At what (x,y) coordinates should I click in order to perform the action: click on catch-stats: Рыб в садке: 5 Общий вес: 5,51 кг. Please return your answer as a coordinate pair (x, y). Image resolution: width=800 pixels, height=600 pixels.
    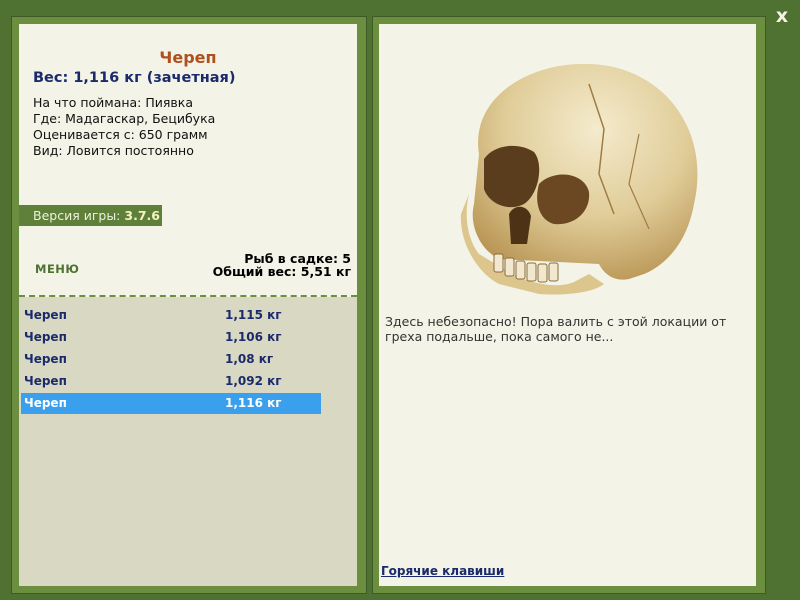
    Looking at the image, I should click on (282, 265).